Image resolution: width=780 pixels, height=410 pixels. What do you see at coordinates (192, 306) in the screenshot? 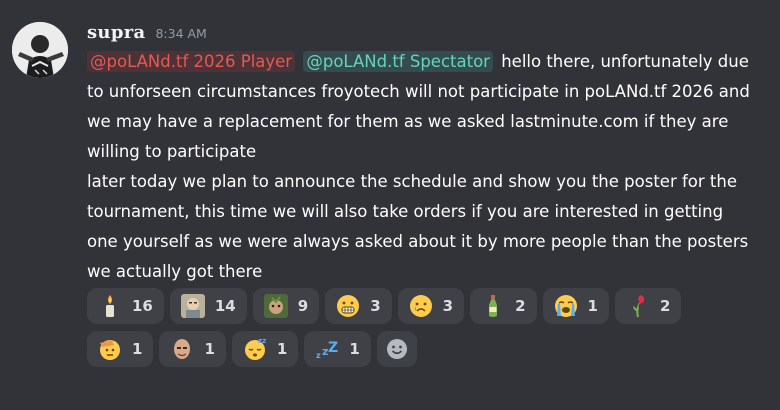
I see `custom-face-photo-icon` at bounding box center [192, 306].